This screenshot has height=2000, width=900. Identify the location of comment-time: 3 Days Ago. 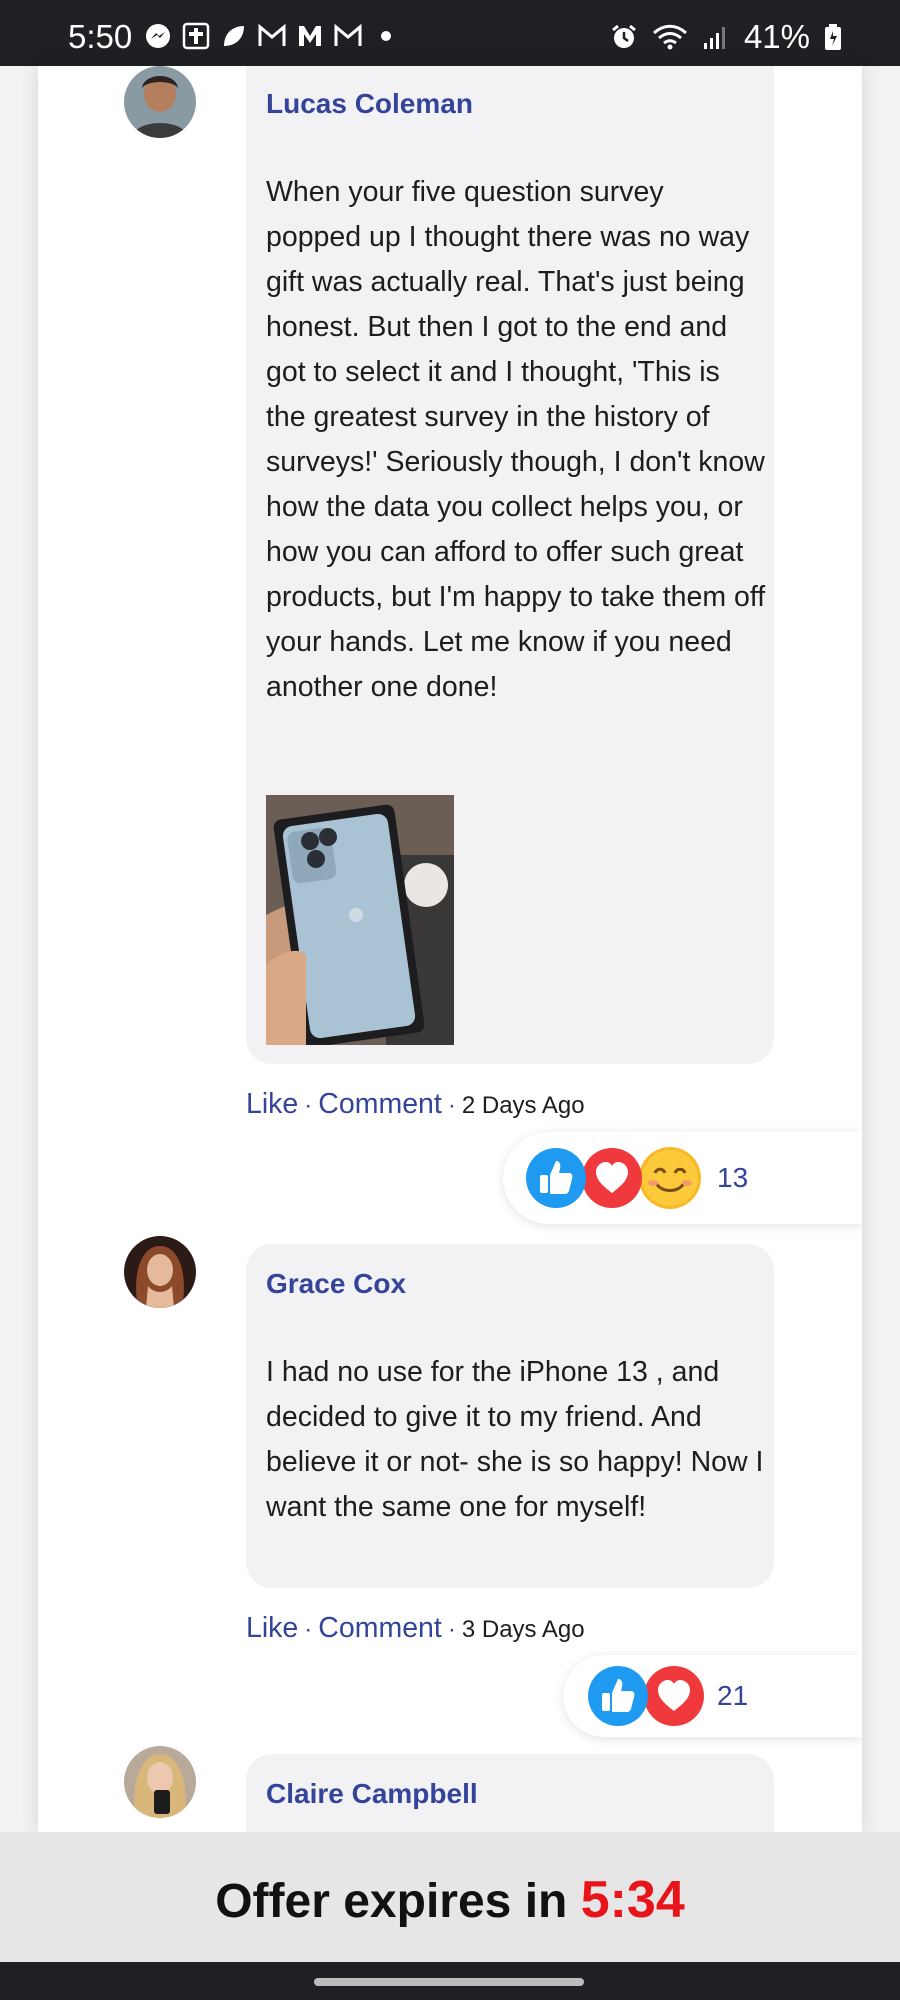
(523, 1629).